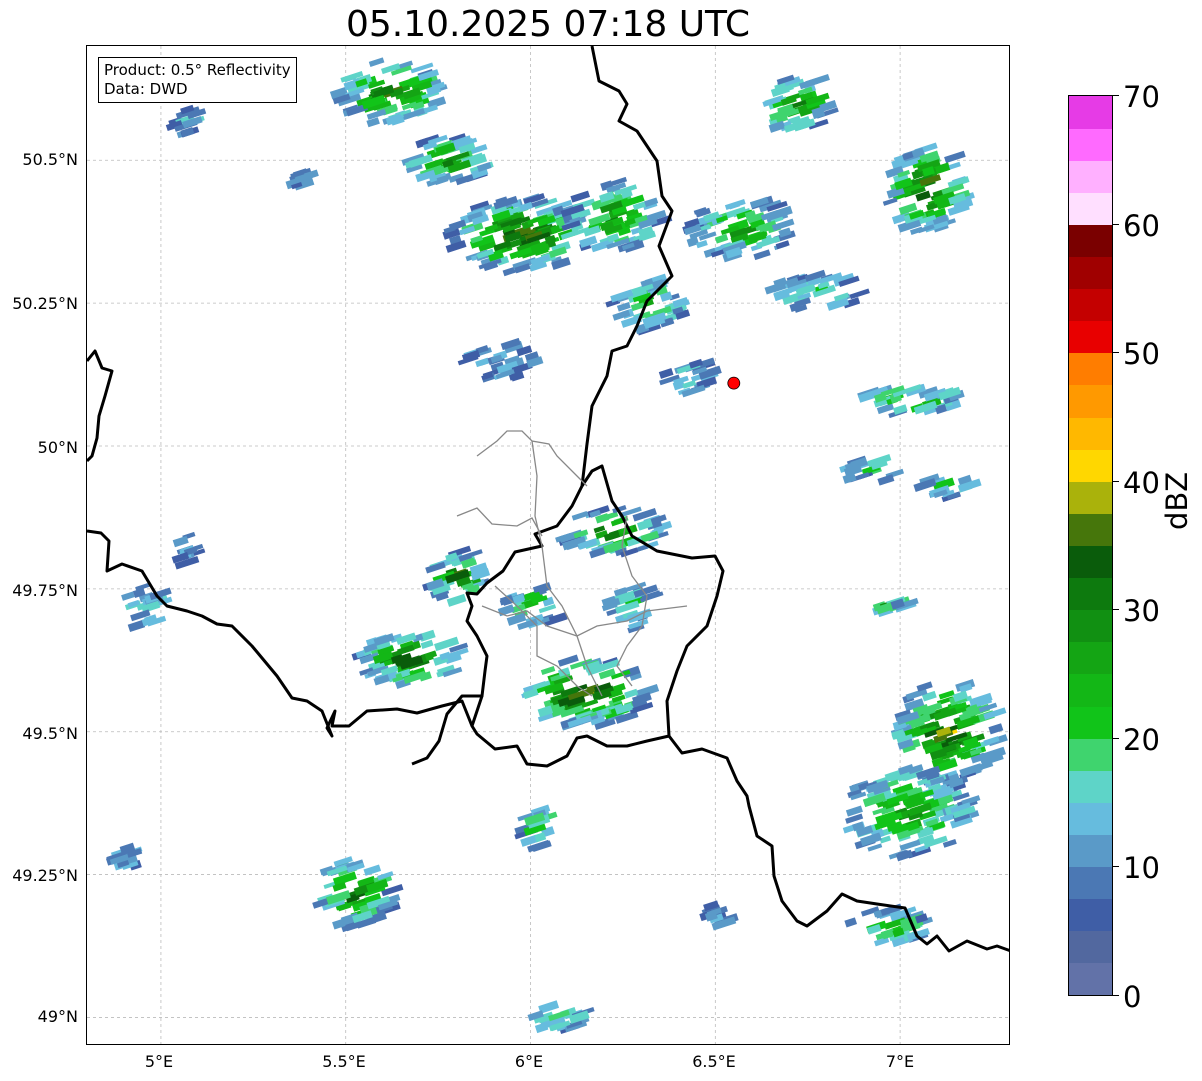 The height and width of the screenshot is (1081, 1202). What do you see at coordinates (529, 1061) in the screenshot?
I see `lon-label-6: 6°E` at bounding box center [529, 1061].